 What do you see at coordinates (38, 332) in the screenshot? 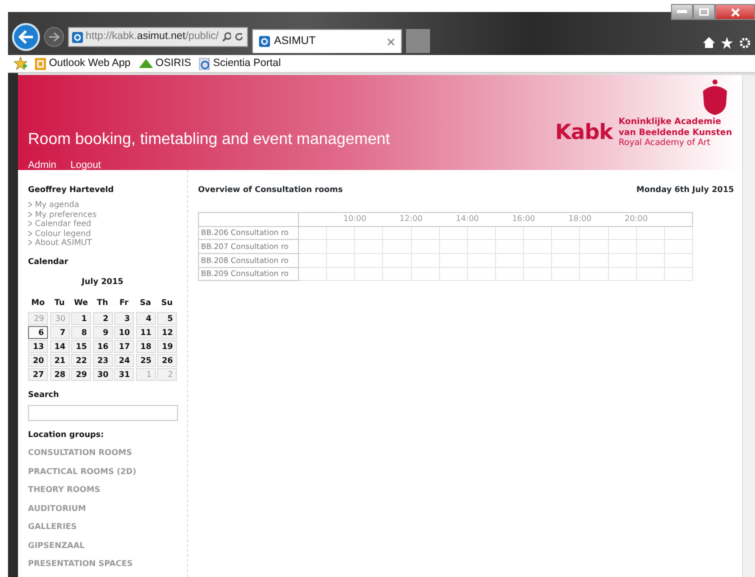
I see `calendar-day: 6` at bounding box center [38, 332].